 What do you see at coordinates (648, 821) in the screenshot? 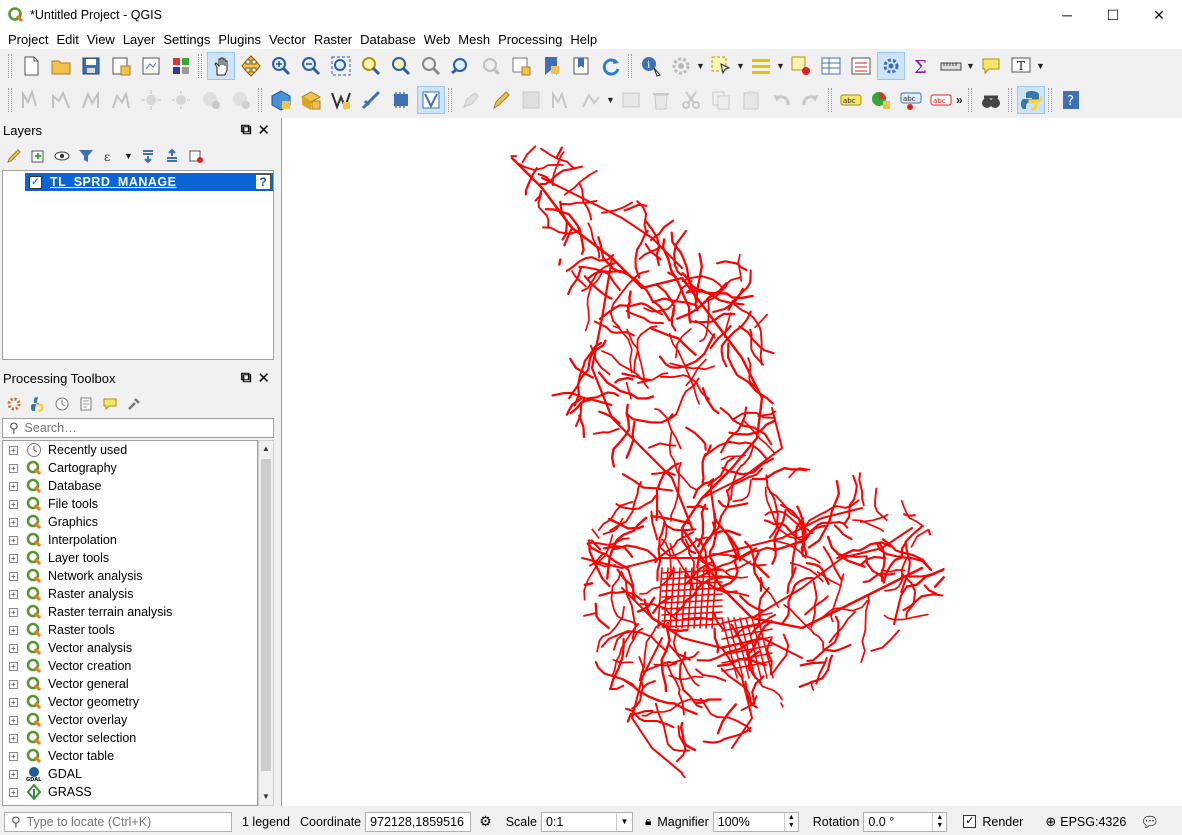
I see `lock-scale-icon: 🔒︎` at bounding box center [648, 821].